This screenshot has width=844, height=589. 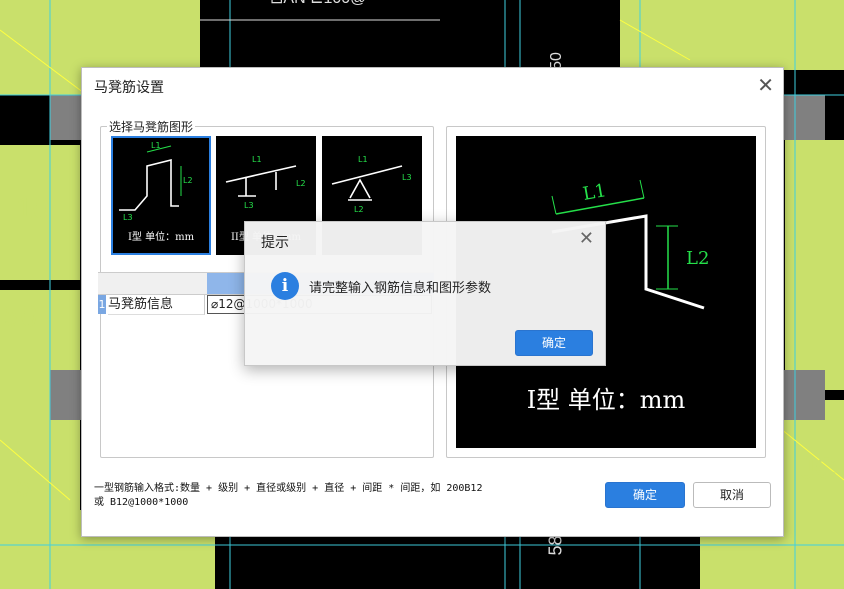 I want to click on cad-label: JC-, so click(x=822, y=468).